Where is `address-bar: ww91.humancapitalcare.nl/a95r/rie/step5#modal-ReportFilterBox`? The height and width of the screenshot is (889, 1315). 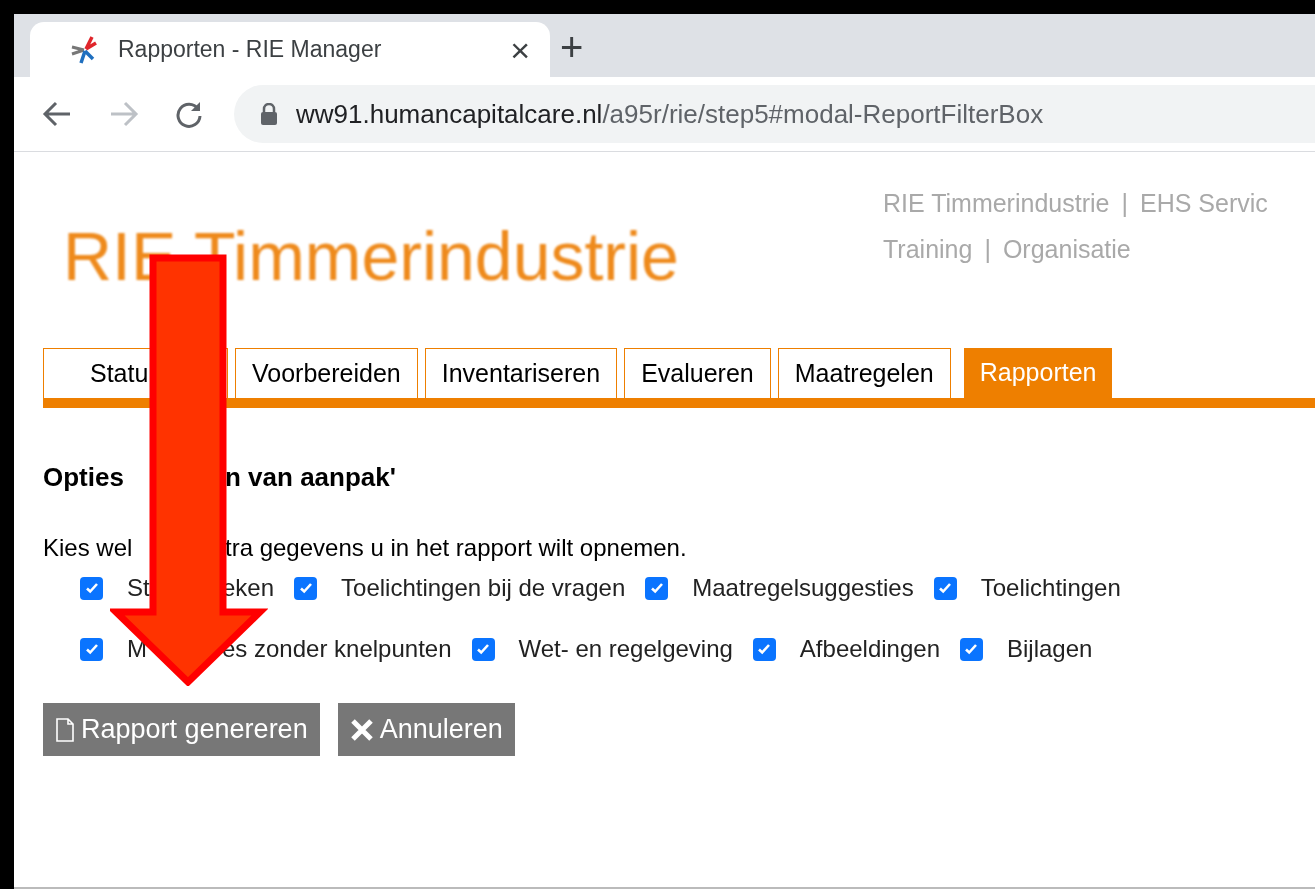 address-bar: ww91.humancapitalcare.nl/a95r/rie/step5#modal-ReportFilterBox is located at coordinates (774, 114).